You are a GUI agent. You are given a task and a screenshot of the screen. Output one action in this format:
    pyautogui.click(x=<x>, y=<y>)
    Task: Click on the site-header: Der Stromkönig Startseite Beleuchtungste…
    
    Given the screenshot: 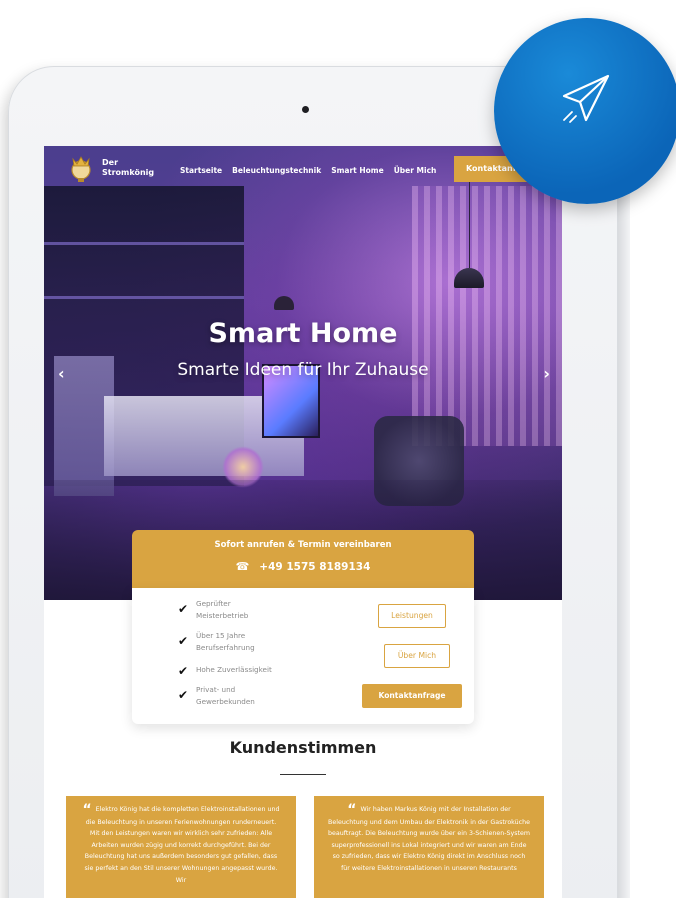 What is the action you would take?
    pyautogui.click(x=303, y=170)
    